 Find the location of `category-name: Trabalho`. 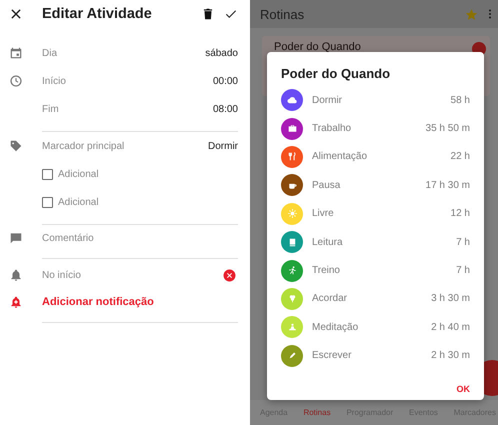

category-name: Trabalho is located at coordinates (332, 128).